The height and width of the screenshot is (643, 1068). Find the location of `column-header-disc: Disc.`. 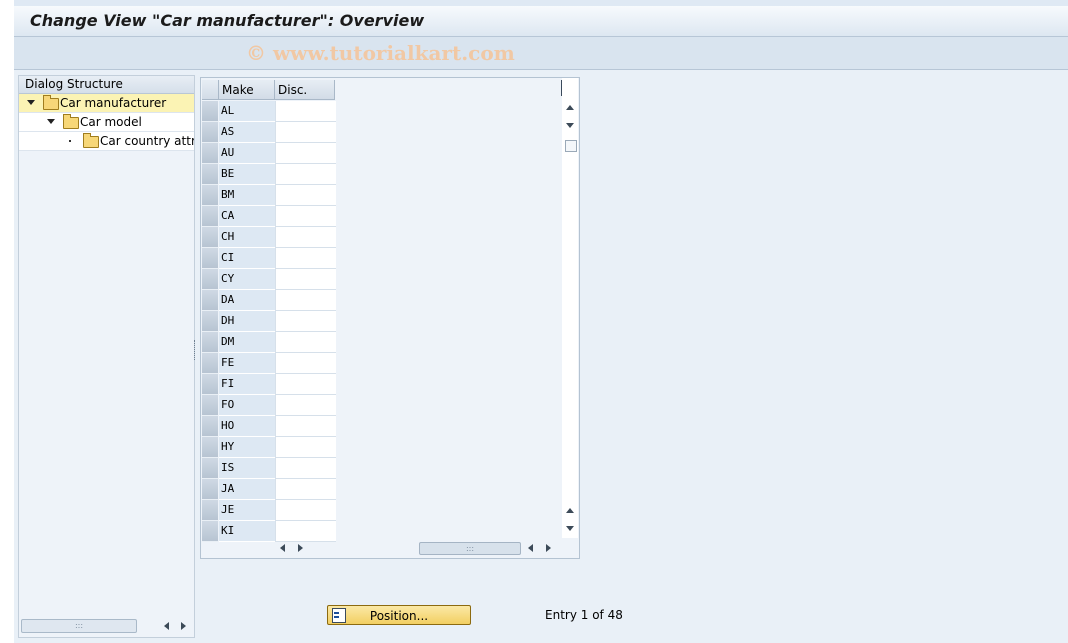

column-header-disc: Disc. is located at coordinates (305, 90).